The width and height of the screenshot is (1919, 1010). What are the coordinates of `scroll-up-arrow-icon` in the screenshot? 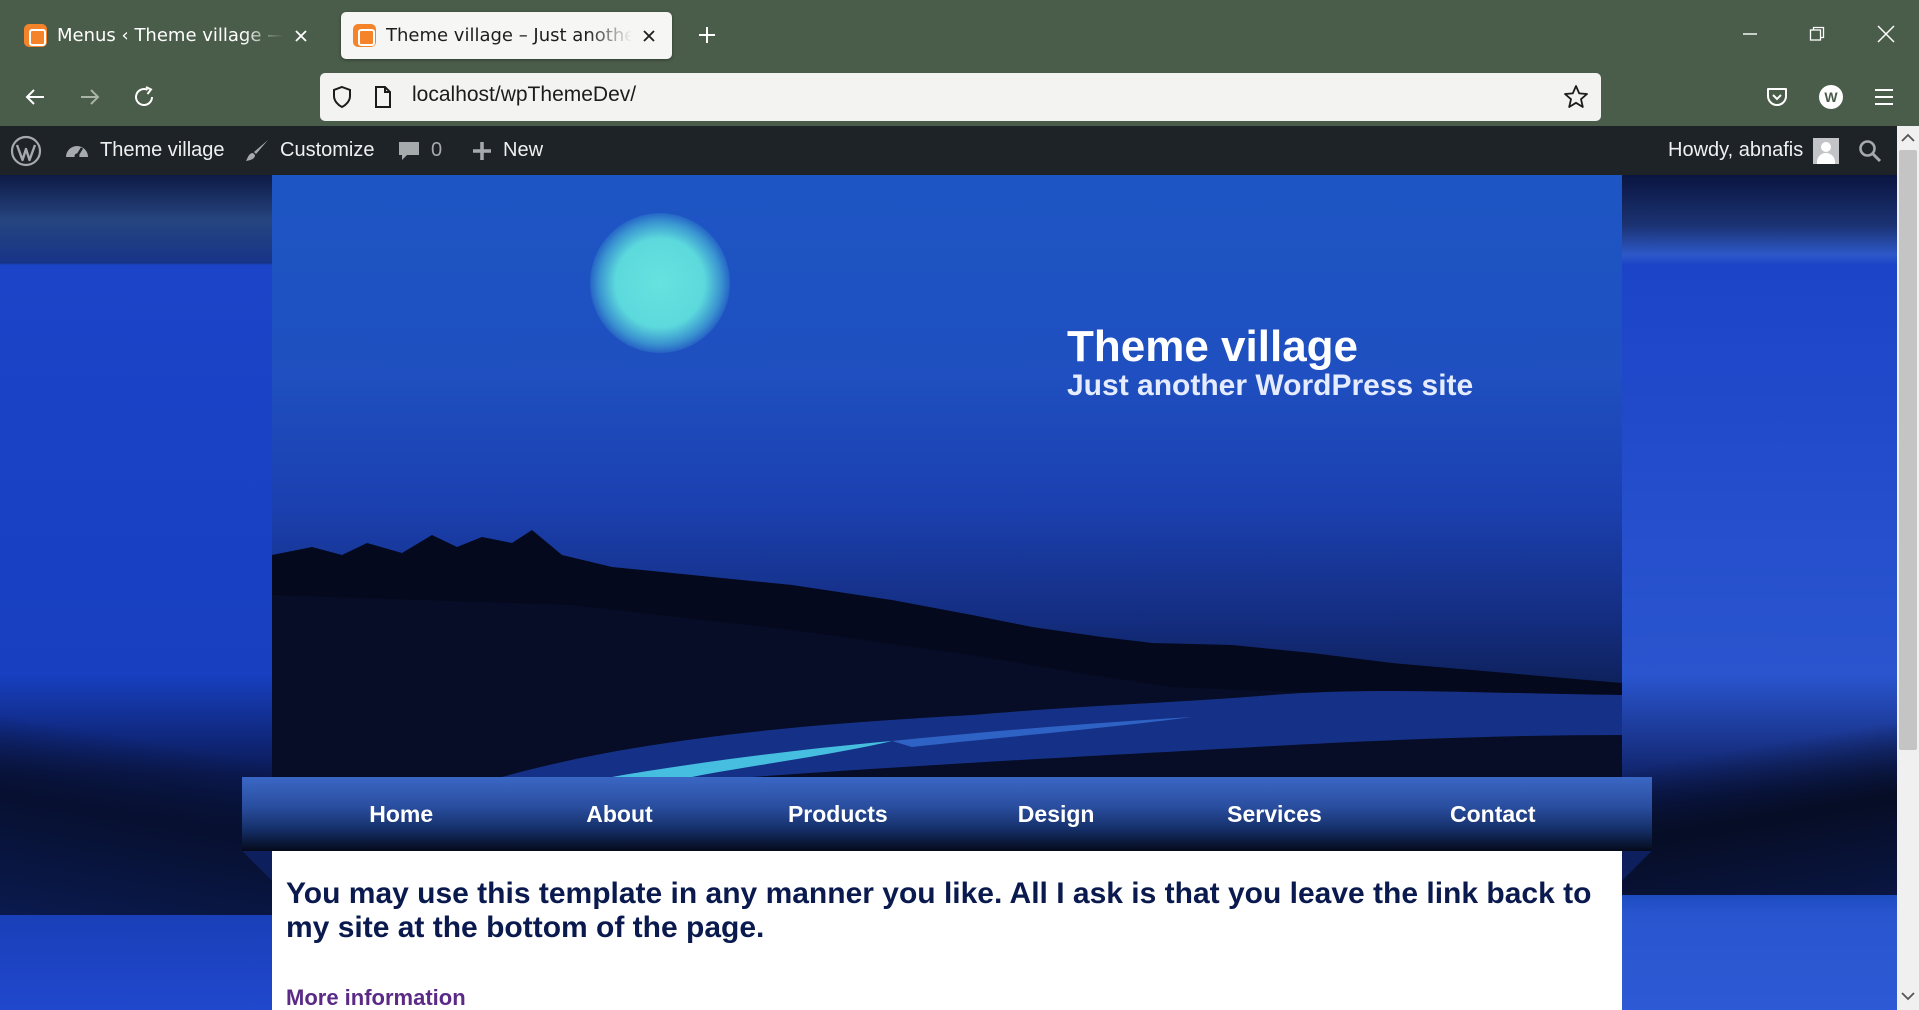 It's located at (1908, 138).